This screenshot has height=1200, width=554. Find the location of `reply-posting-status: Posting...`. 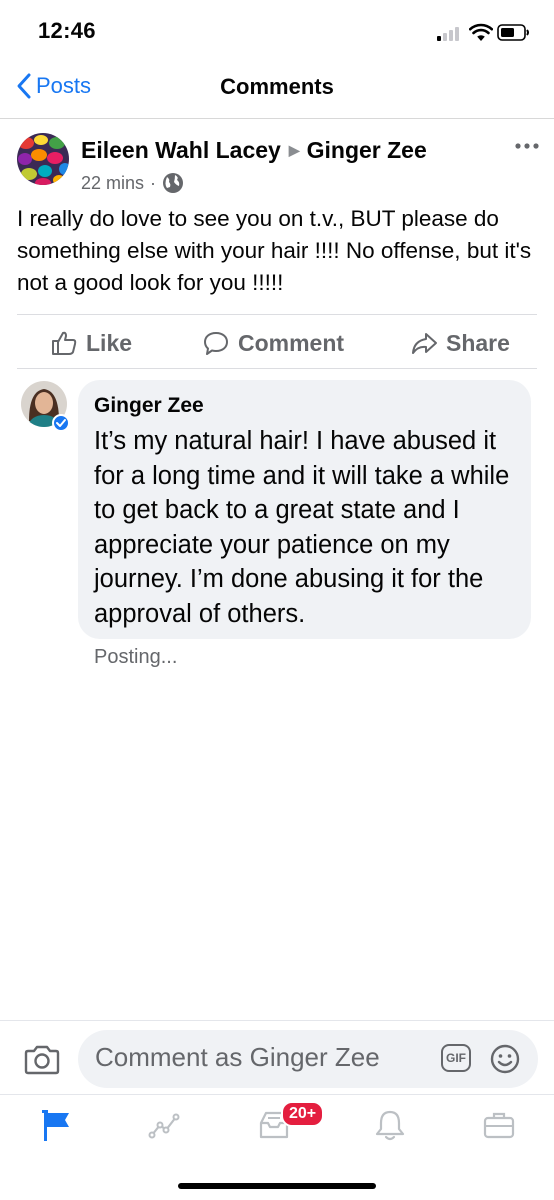

reply-posting-status: Posting... is located at coordinates (136, 657).